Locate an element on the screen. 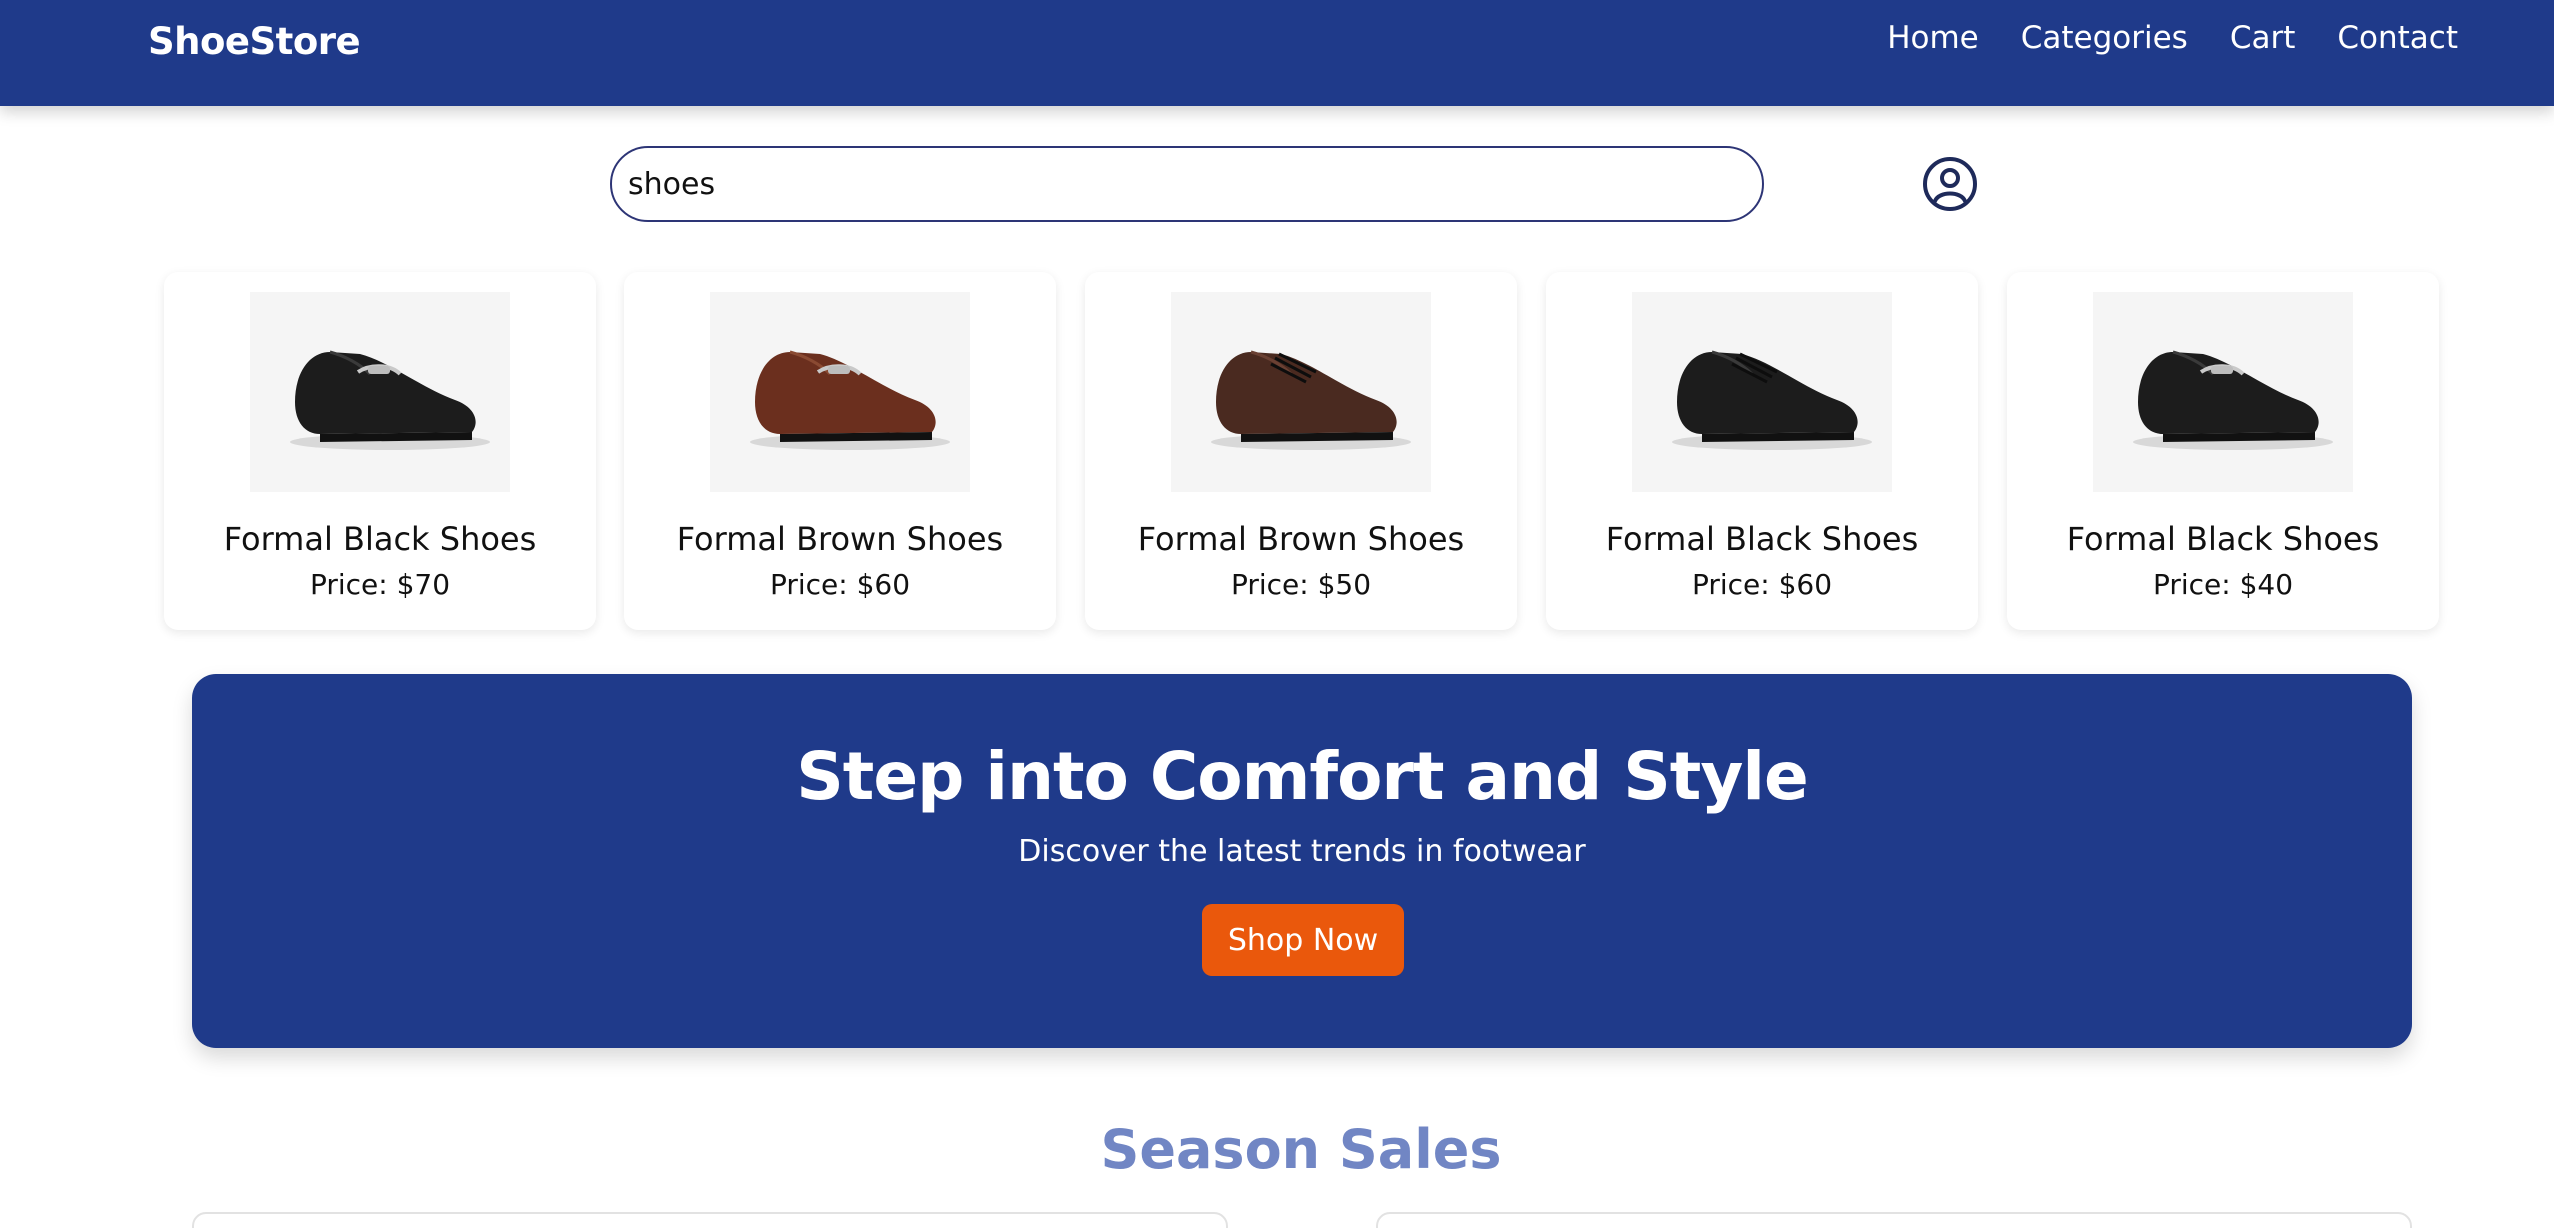 This screenshot has width=2554, height=1228. user-circle-icon is located at coordinates (1950, 184).